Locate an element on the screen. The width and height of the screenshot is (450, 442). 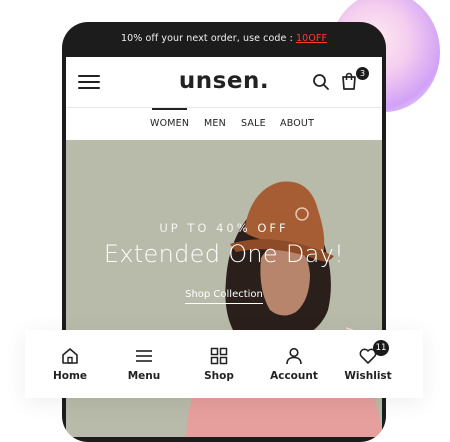
cart-count-badge: 3 is located at coordinates (362, 73).